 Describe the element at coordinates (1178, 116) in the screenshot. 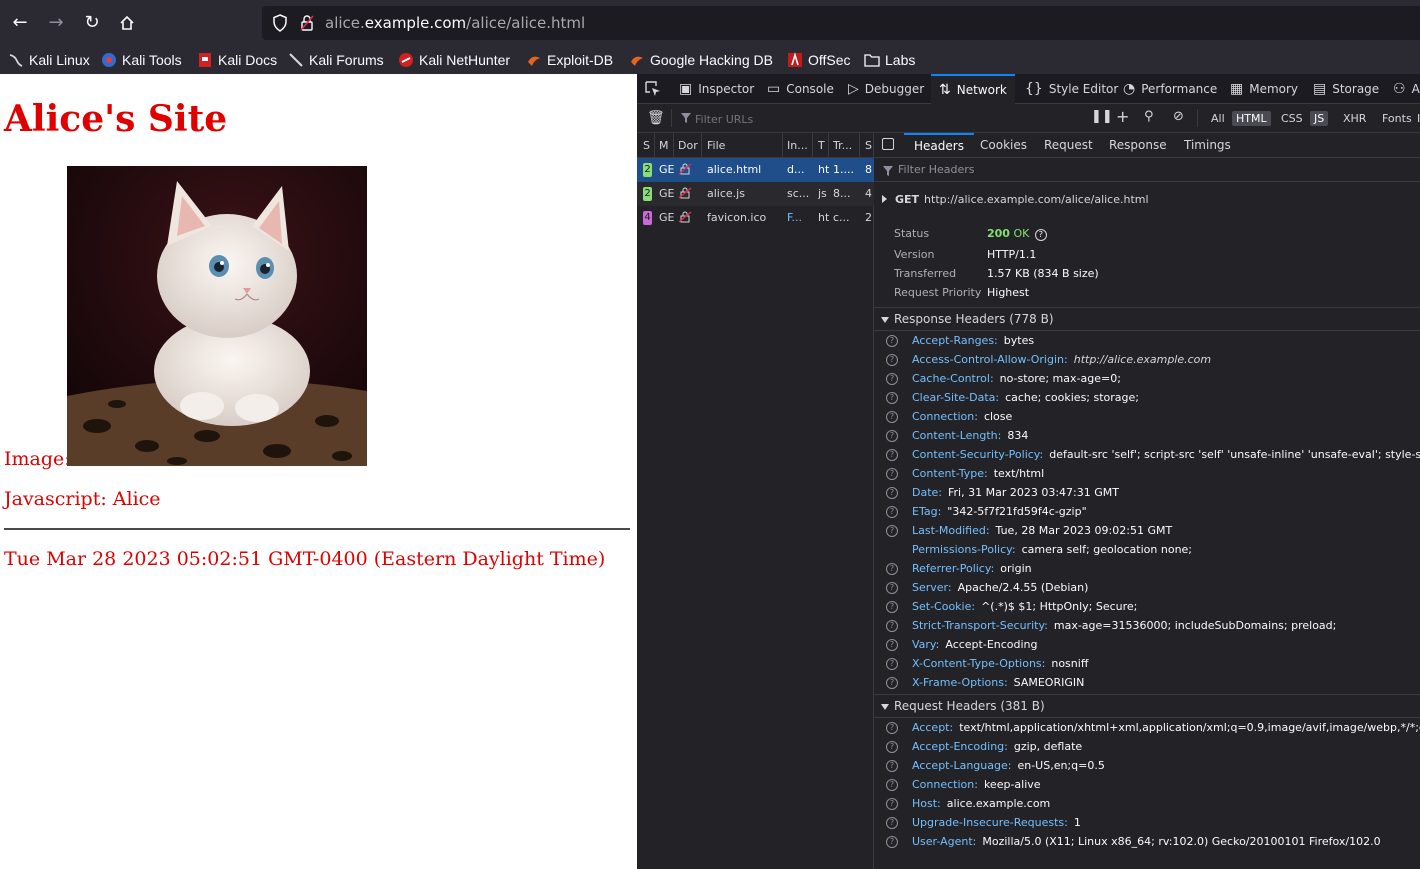

I see `block-icon: ⊘` at that location.